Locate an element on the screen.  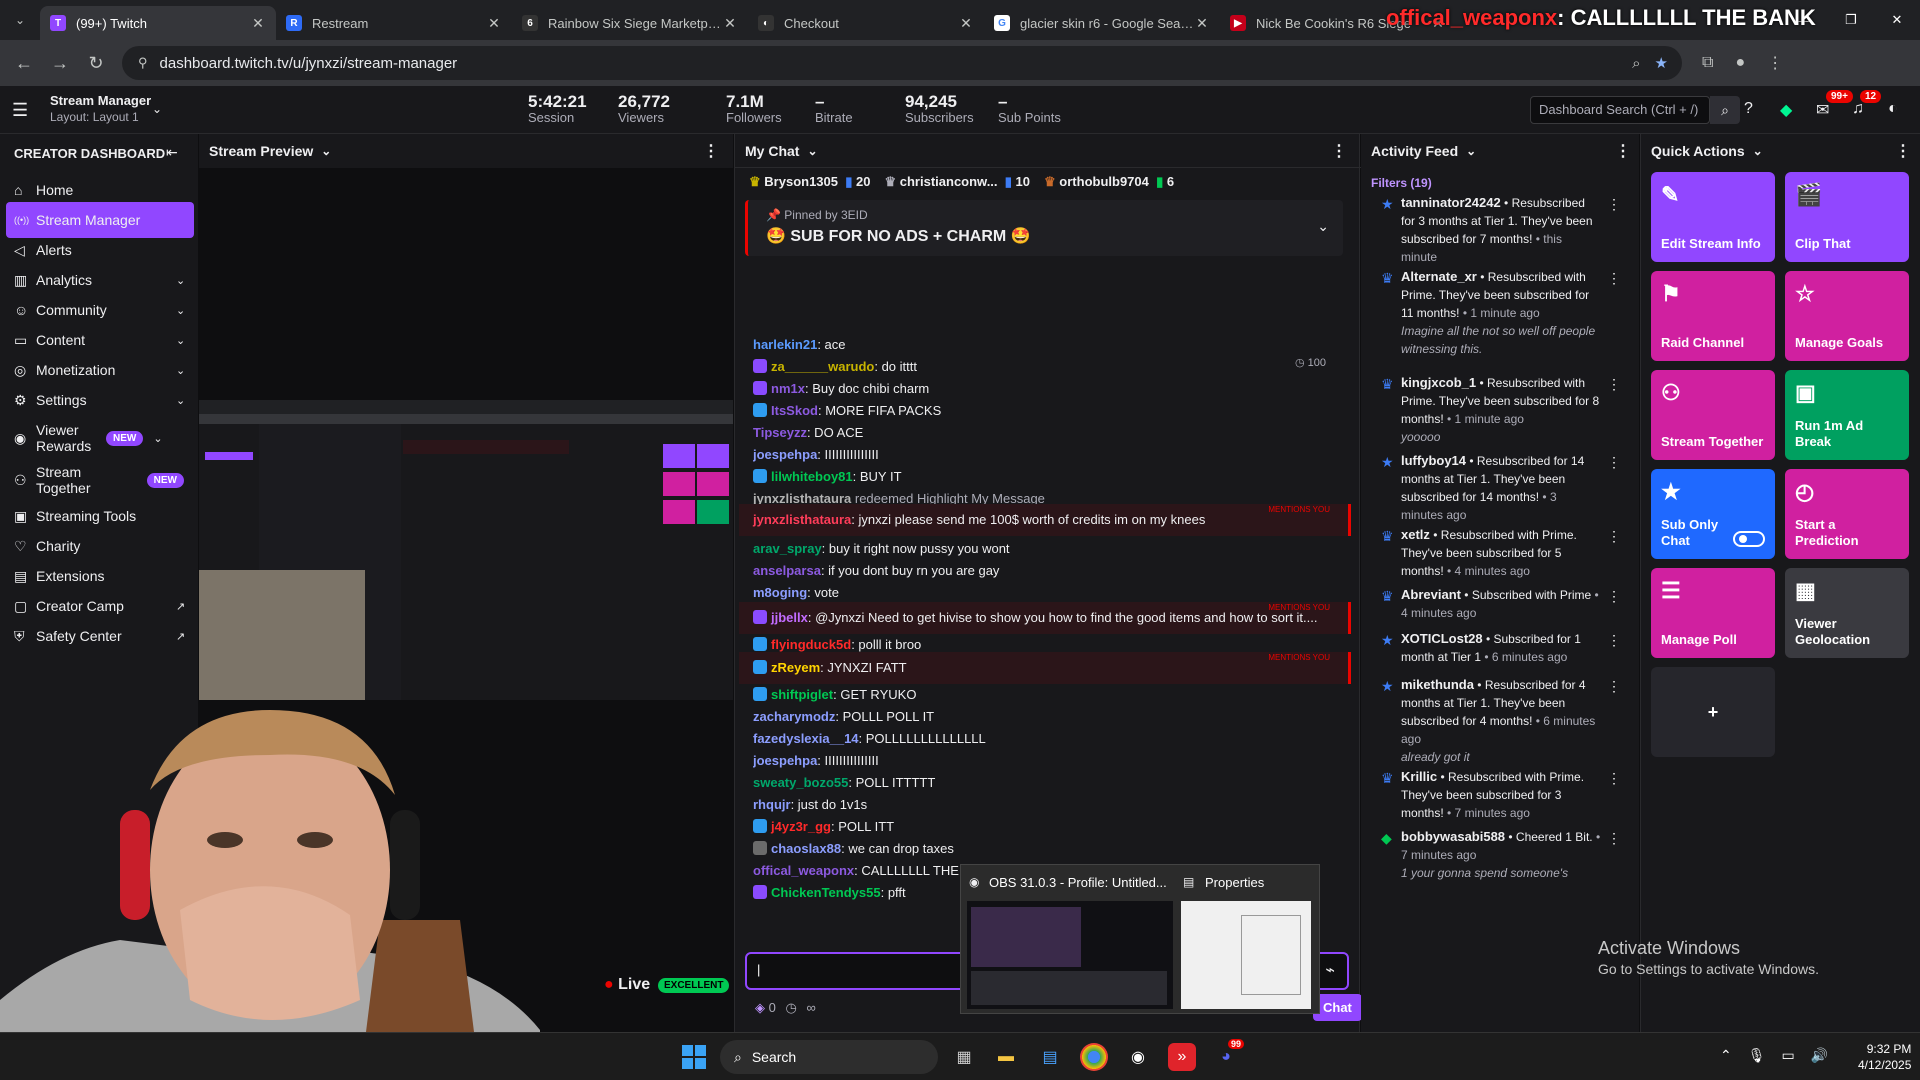
tray-overflow-icon: ⌃ is located at coordinates (1726, 1055).